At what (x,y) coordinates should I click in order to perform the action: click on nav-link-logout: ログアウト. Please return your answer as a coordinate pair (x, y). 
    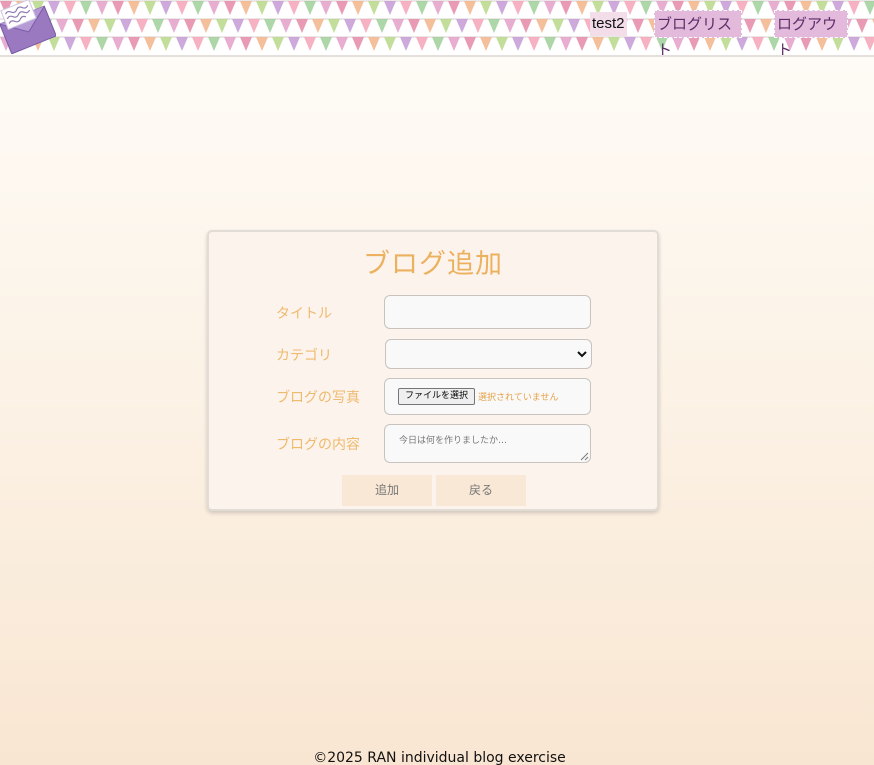
    Looking at the image, I should click on (811, 32).